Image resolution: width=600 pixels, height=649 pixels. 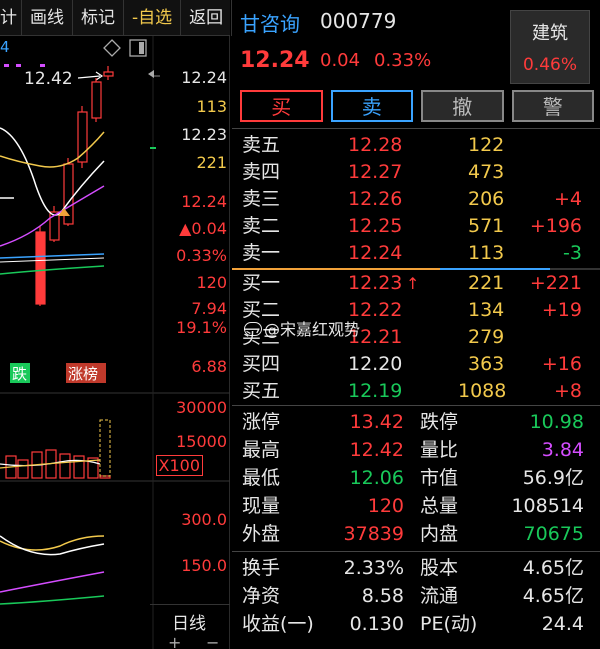 What do you see at coordinates (270, 22) in the screenshot?
I see `stock-name: 甘咨询` at bounding box center [270, 22].